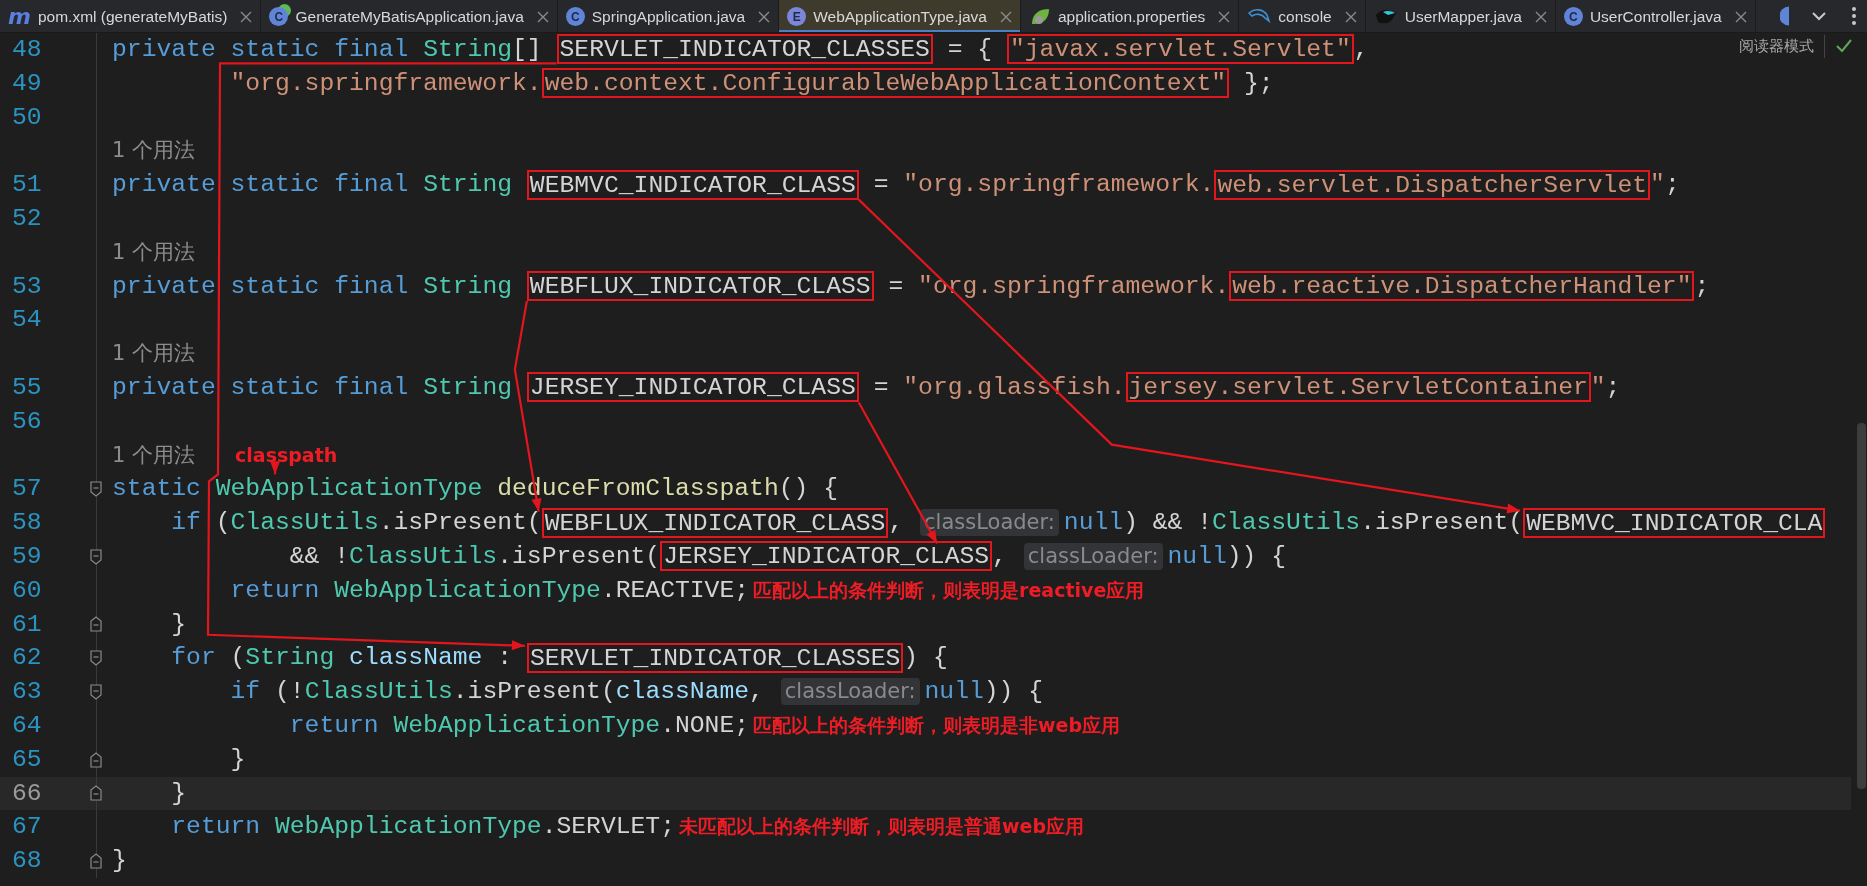 Image resolution: width=1867 pixels, height=886 pixels. I want to click on code-text: ;, so click(1702, 285).